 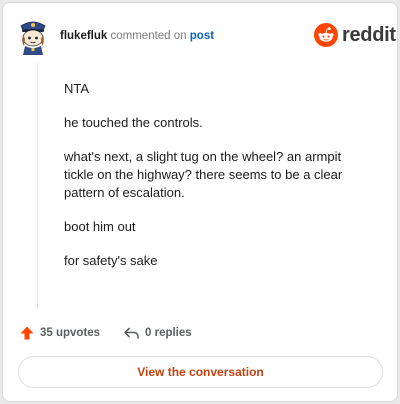 I want to click on user-avatar, so click(x=33, y=36).